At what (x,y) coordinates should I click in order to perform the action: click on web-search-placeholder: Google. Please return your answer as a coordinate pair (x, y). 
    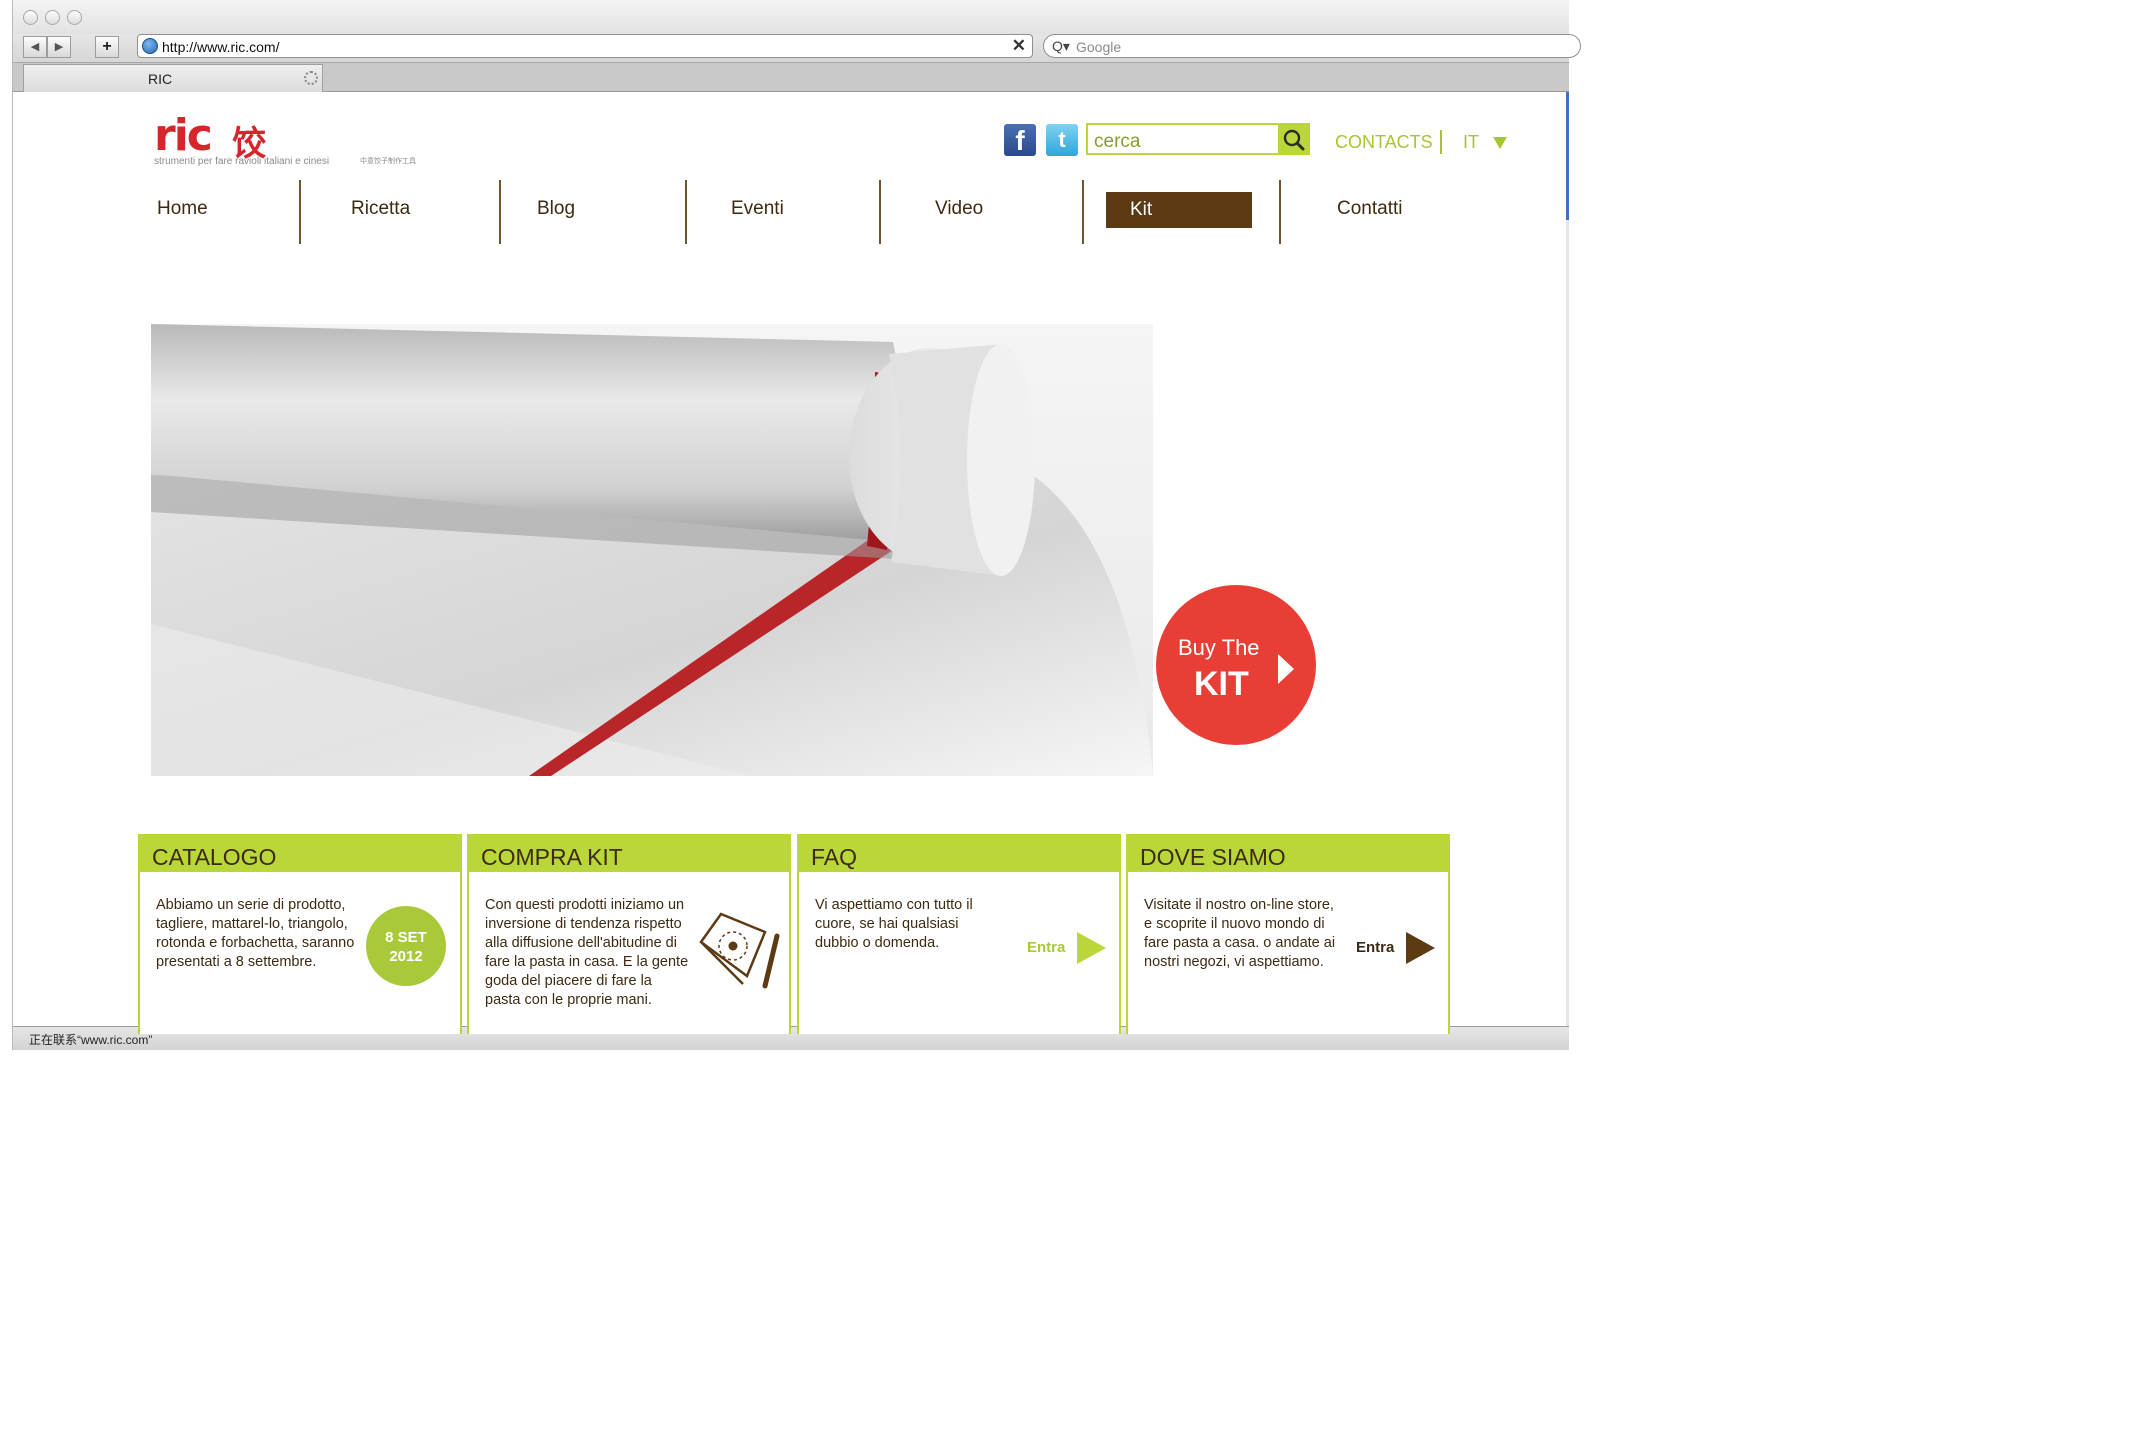
    Looking at the image, I should click on (1099, 47).